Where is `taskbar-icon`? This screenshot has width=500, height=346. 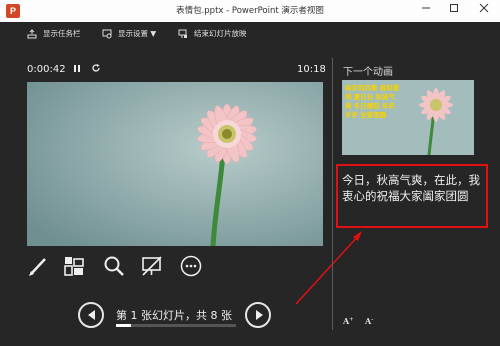 taskbar-icon is located at coordinates (32, 34).